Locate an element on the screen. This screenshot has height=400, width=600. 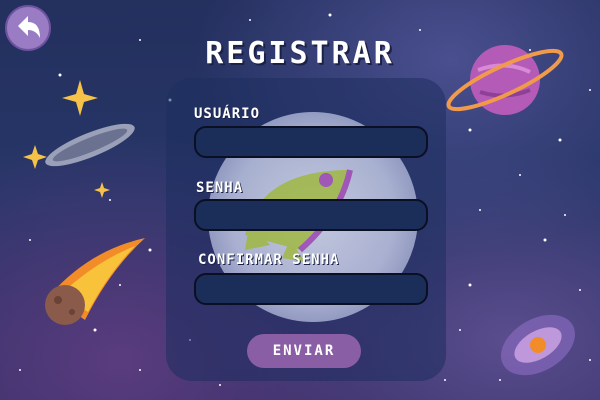
password-input is located at coordinates (311, 215).